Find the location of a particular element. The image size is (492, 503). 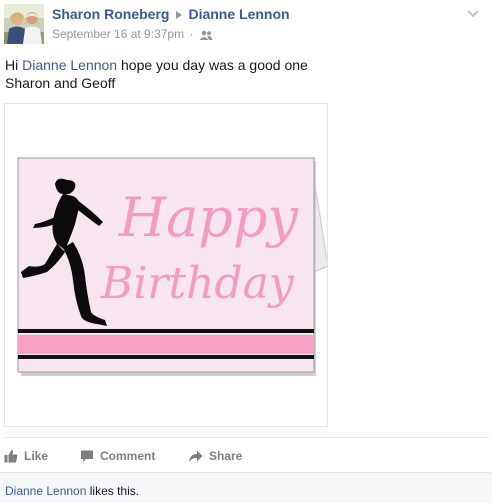

friends-icon is located at coordinates (206, 34).